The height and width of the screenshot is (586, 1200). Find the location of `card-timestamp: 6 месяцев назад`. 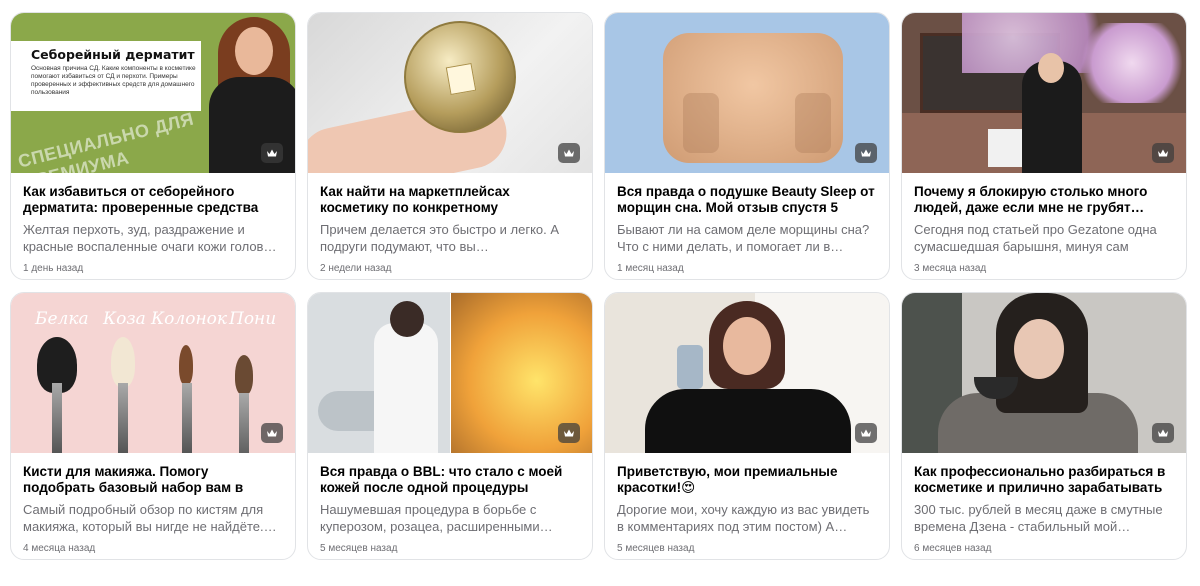

card-timestamp: 6 месяцев назад is located at coordinates (953, 548).